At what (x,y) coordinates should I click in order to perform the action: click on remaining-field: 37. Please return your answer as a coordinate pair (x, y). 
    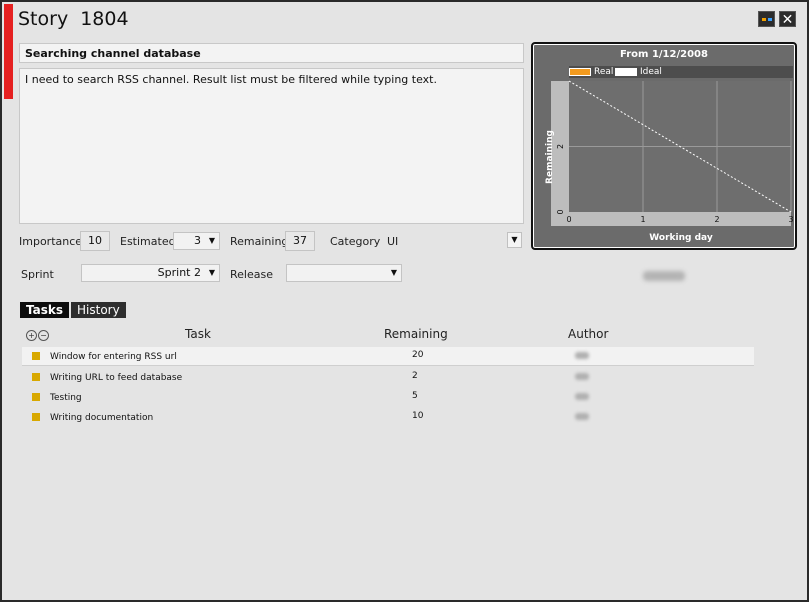
    Looking at the image, I should click on (300, 241).